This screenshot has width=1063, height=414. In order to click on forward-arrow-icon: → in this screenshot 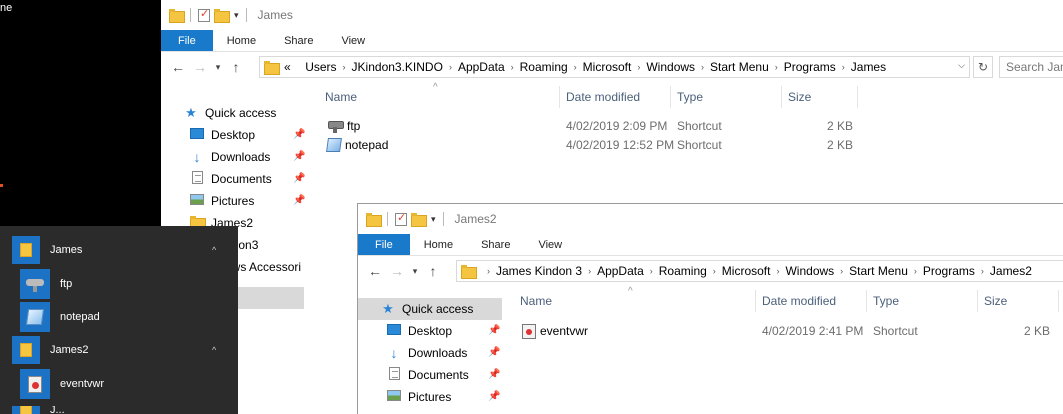, I will do `click(397, 271)`.